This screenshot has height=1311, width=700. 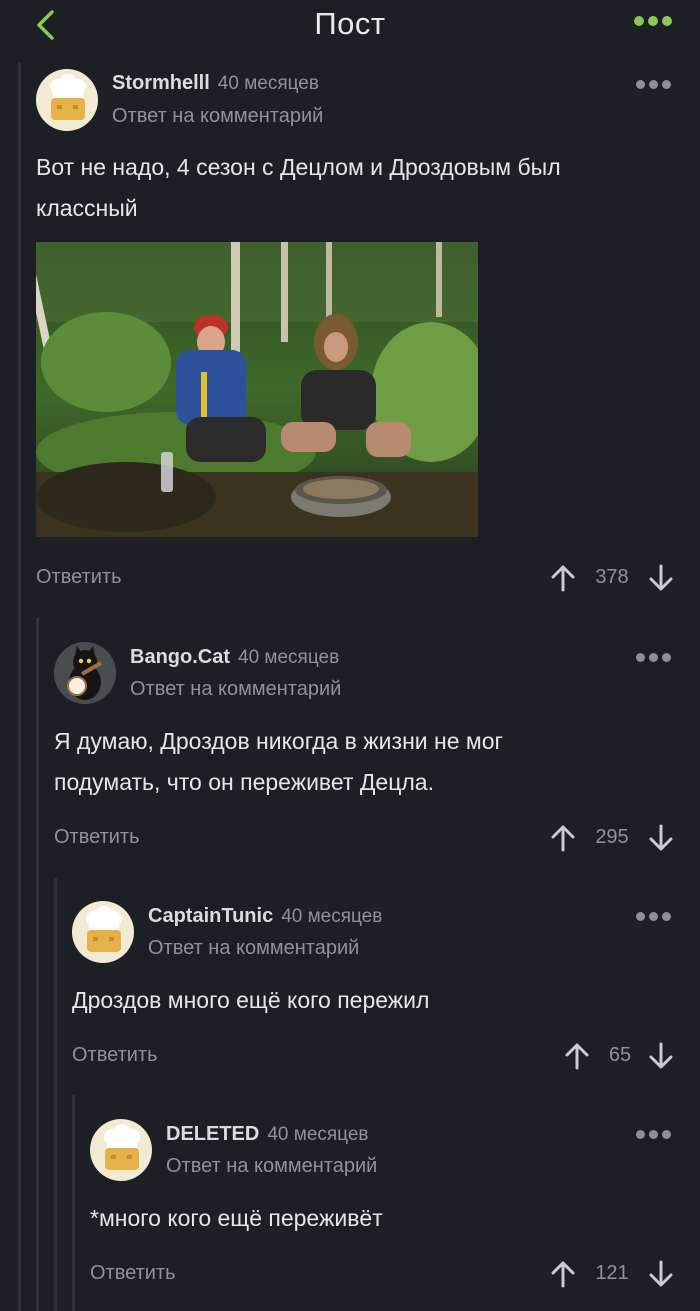 What do you see at coordinates (265, 916) in the screenshot?
I see `comment-author: CaptainTunic 40 месяцев` at bounding box center [265, 916].